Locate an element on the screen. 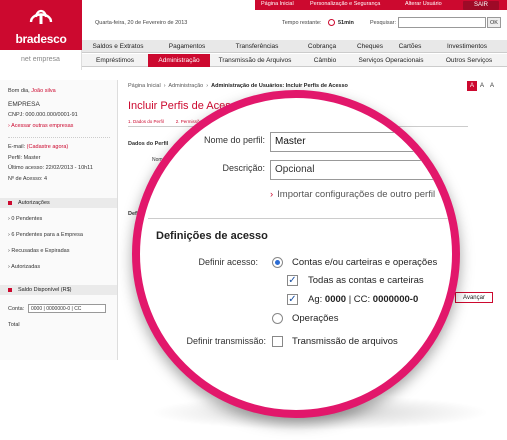 This screenshot has height=440, width=507. balance-header: Saldo Disponível (R$) is located at coordinates (58, 290).